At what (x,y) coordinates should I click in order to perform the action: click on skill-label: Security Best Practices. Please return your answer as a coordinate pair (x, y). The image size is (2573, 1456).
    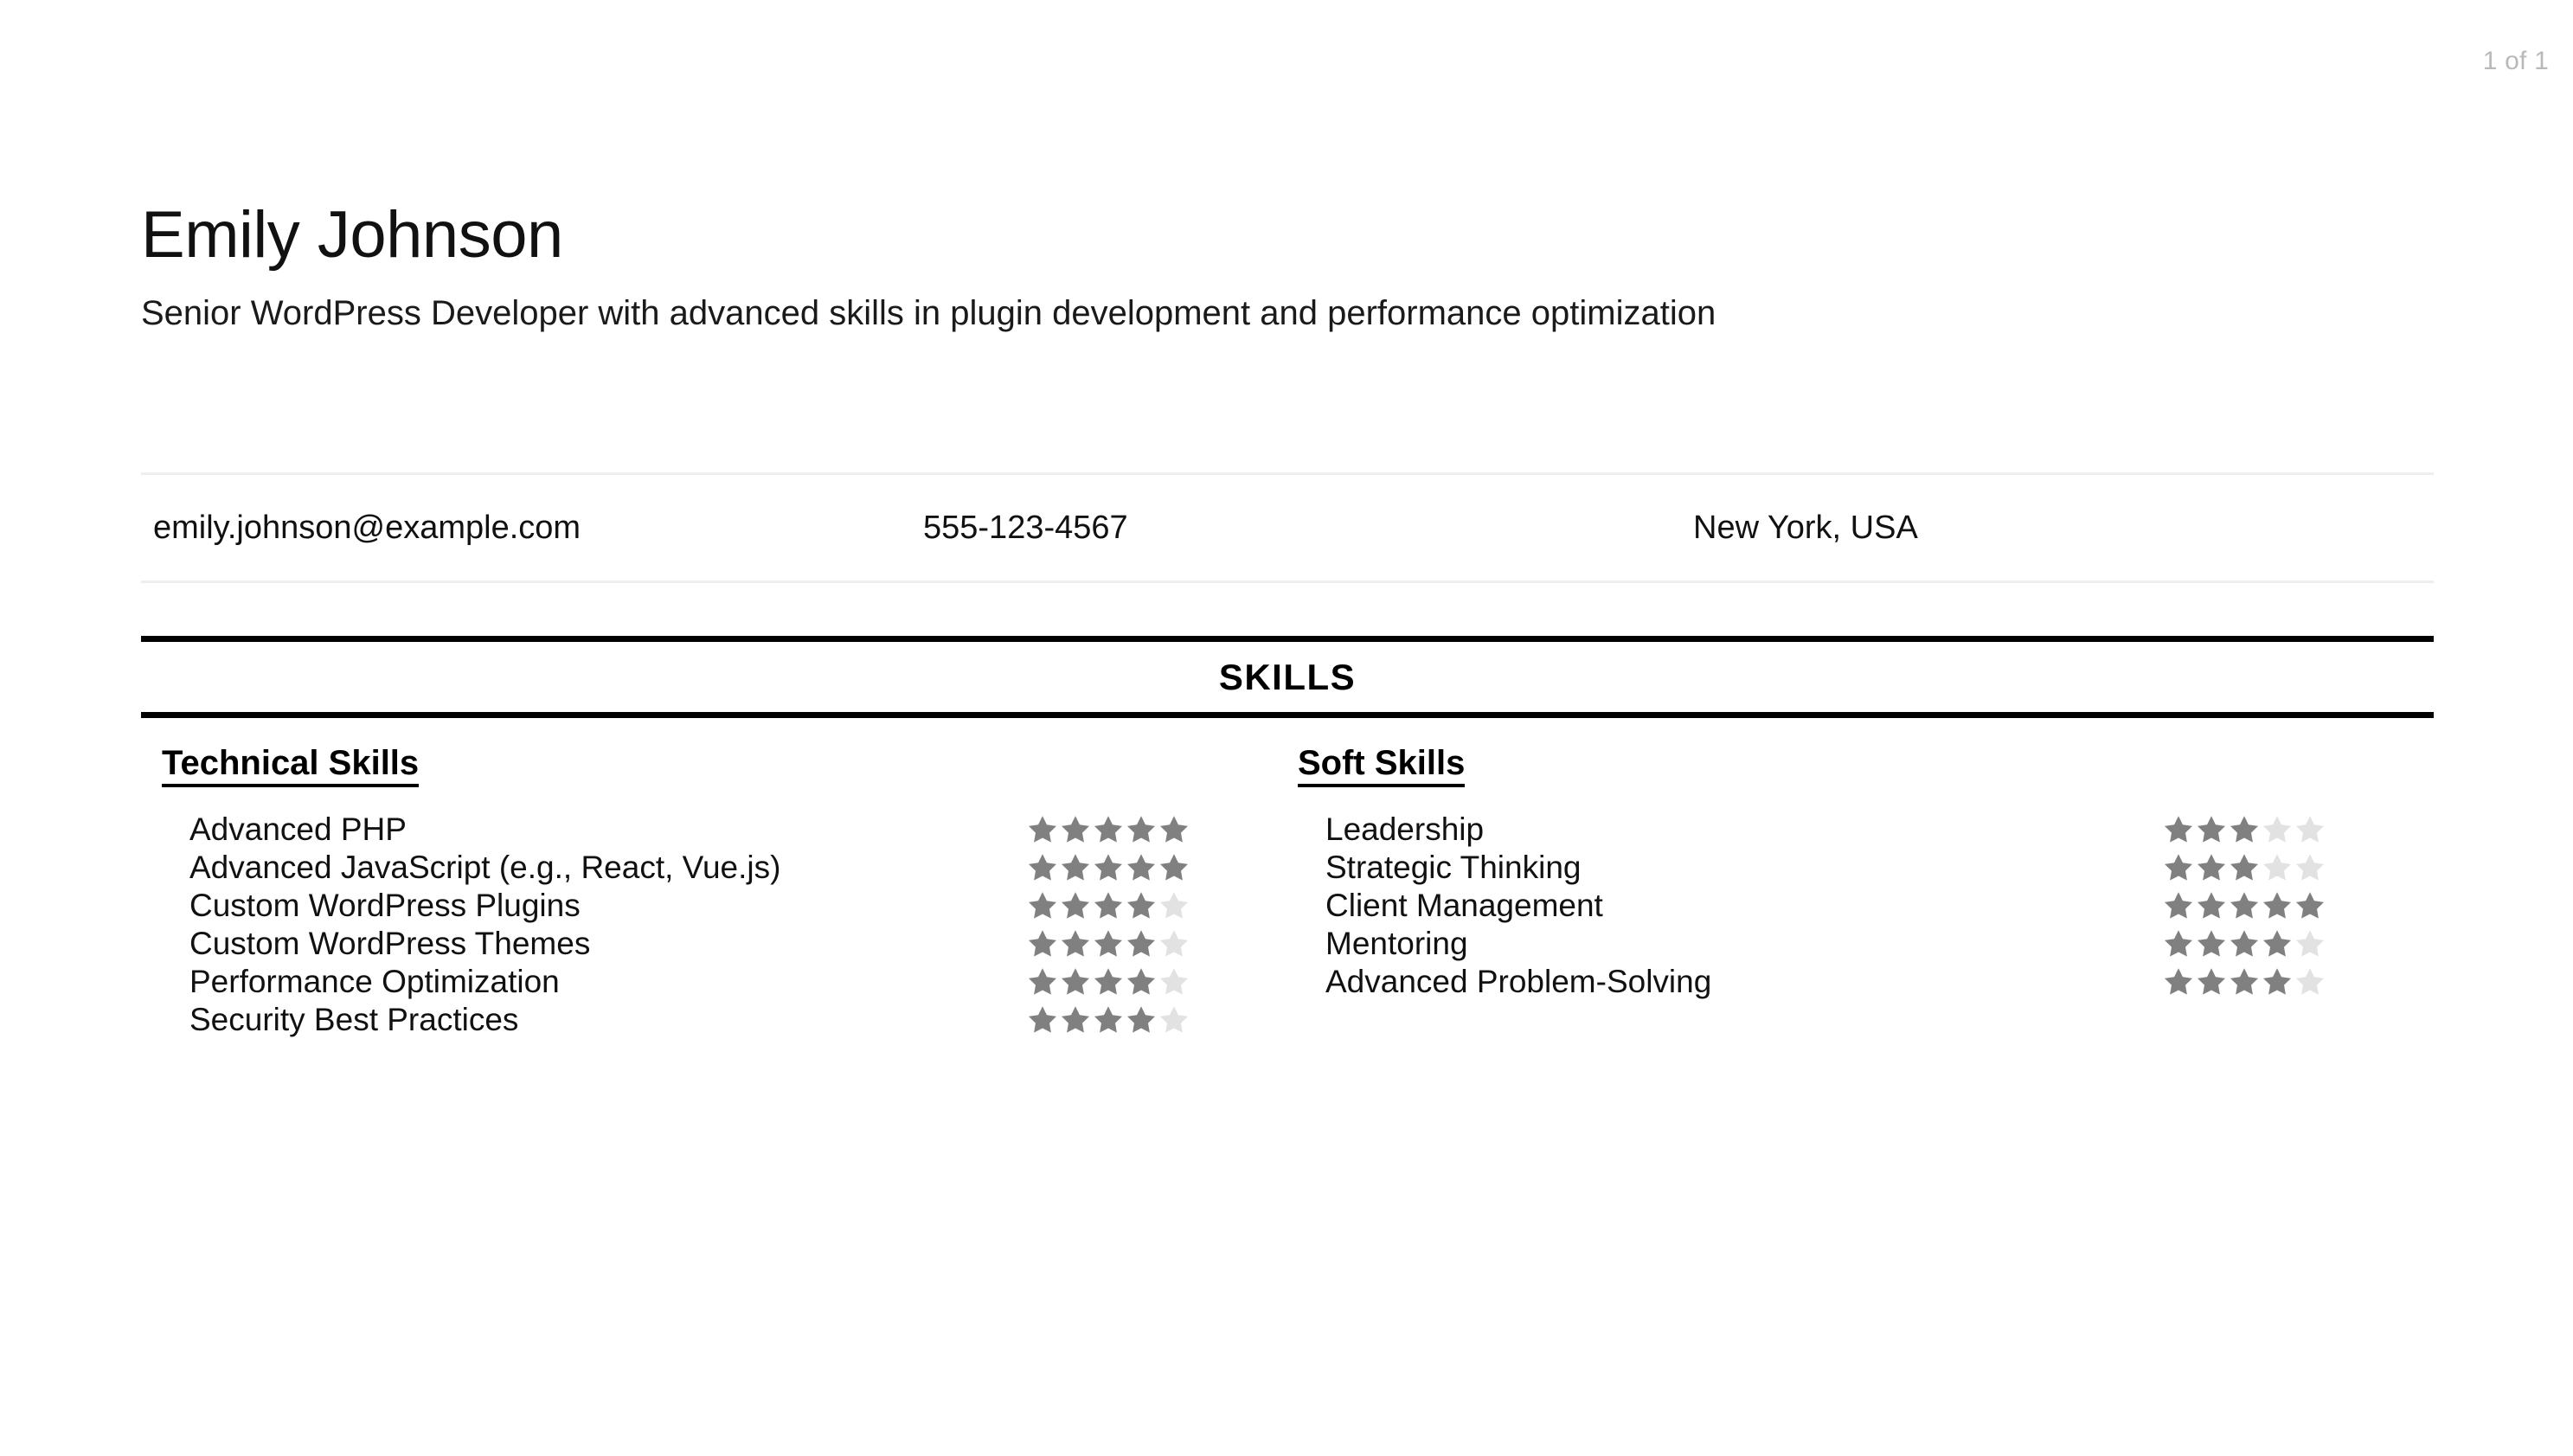
    Looking at the image, I should click on (354, 1019).